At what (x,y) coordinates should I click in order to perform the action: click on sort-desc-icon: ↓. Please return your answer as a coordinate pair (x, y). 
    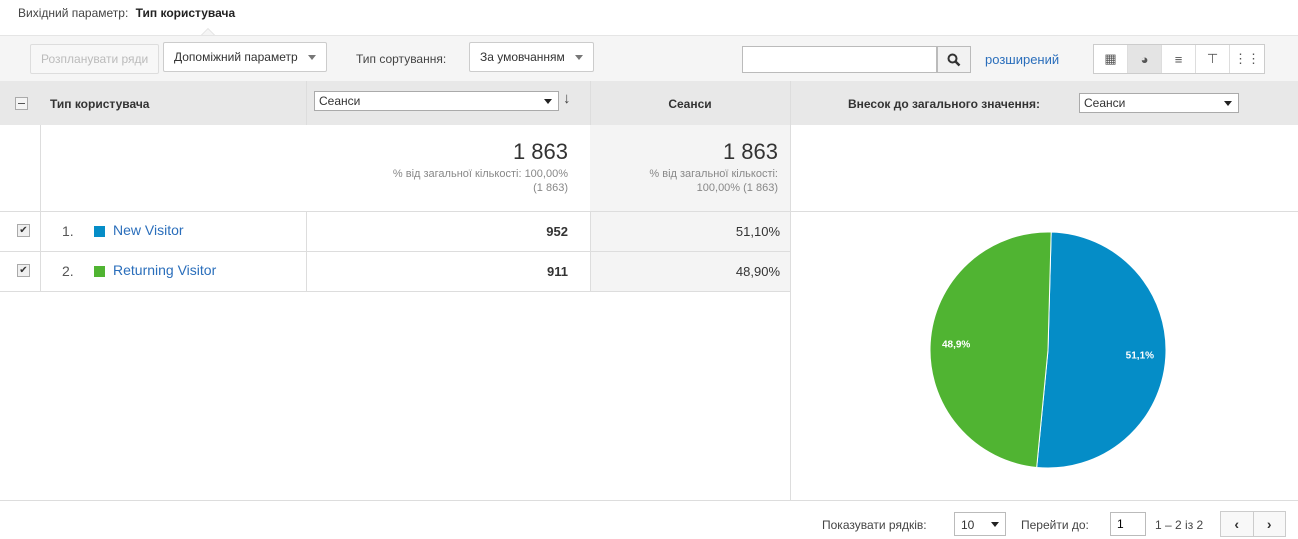
    Looking at the image, I should click on (567, 98).